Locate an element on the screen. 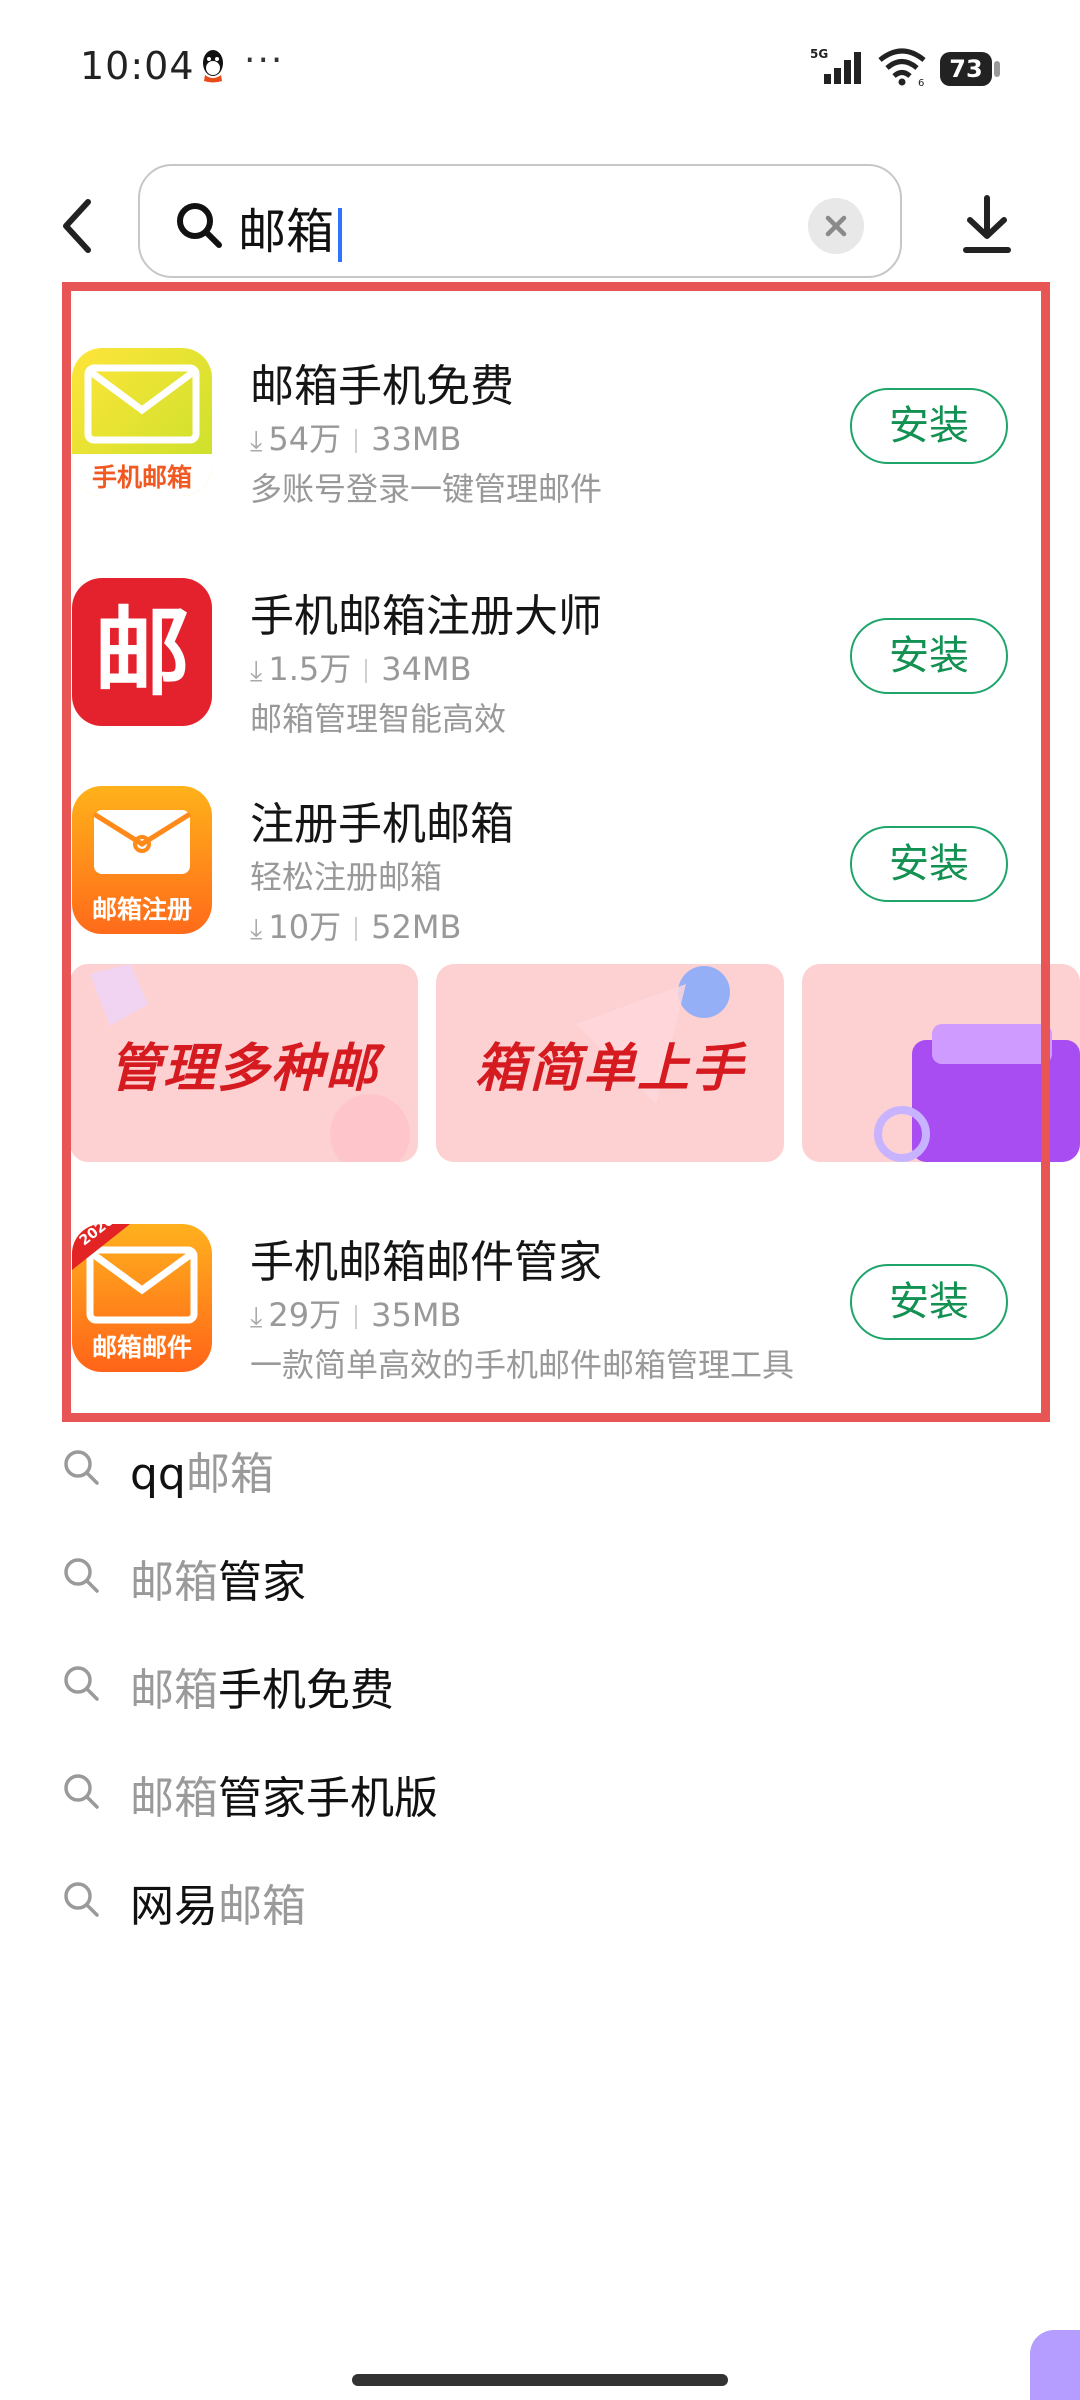 The width and height of the screenshot is (1080, 2400). search-input: 邮箱 is located at coordinates (520, 221).